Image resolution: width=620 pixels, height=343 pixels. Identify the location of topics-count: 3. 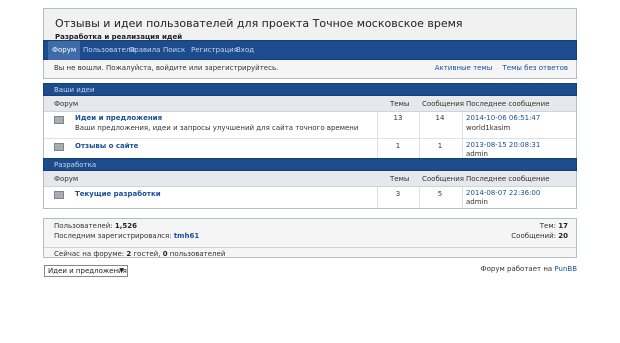
(398, 194).